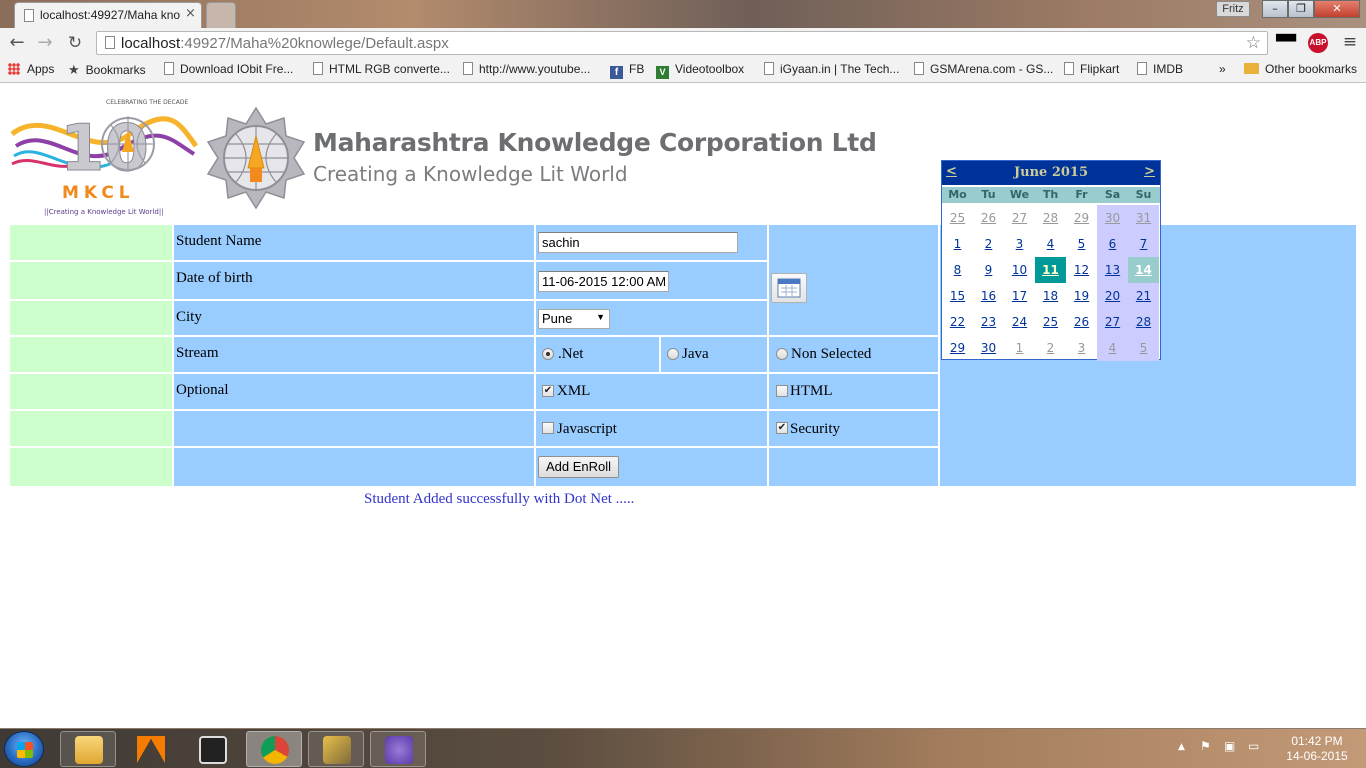  What do you see at coordinates (1081, 270) in the screenshot?
I see `calendar-day: 12` at bounding box center [1081, 270].